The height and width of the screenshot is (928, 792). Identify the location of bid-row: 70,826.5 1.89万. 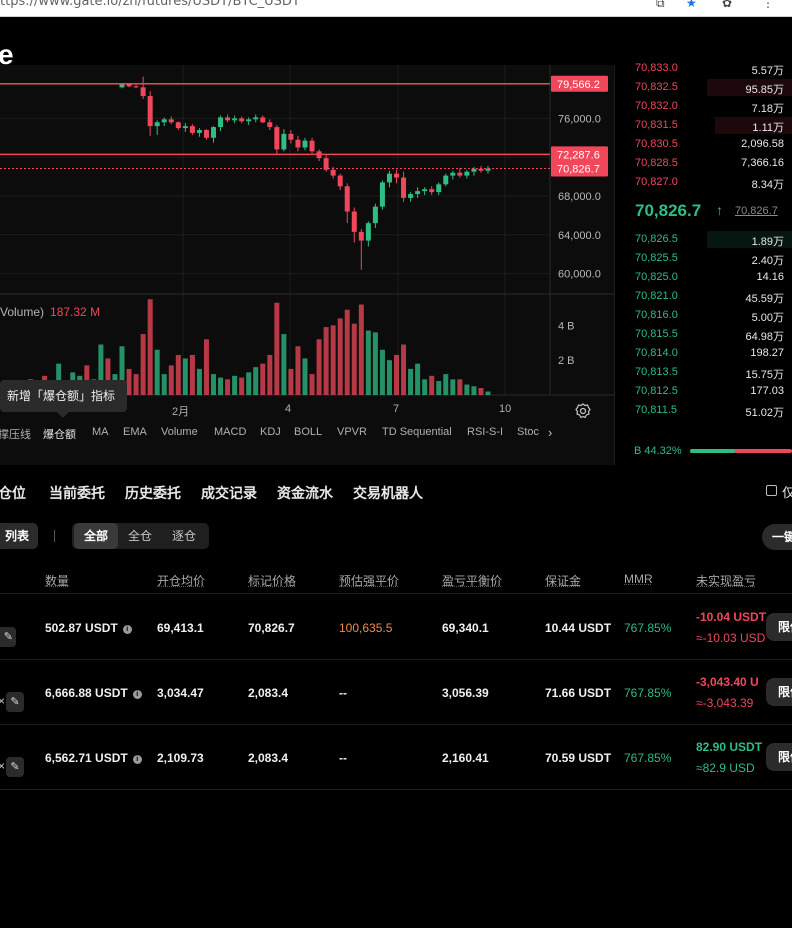
(707, 239).